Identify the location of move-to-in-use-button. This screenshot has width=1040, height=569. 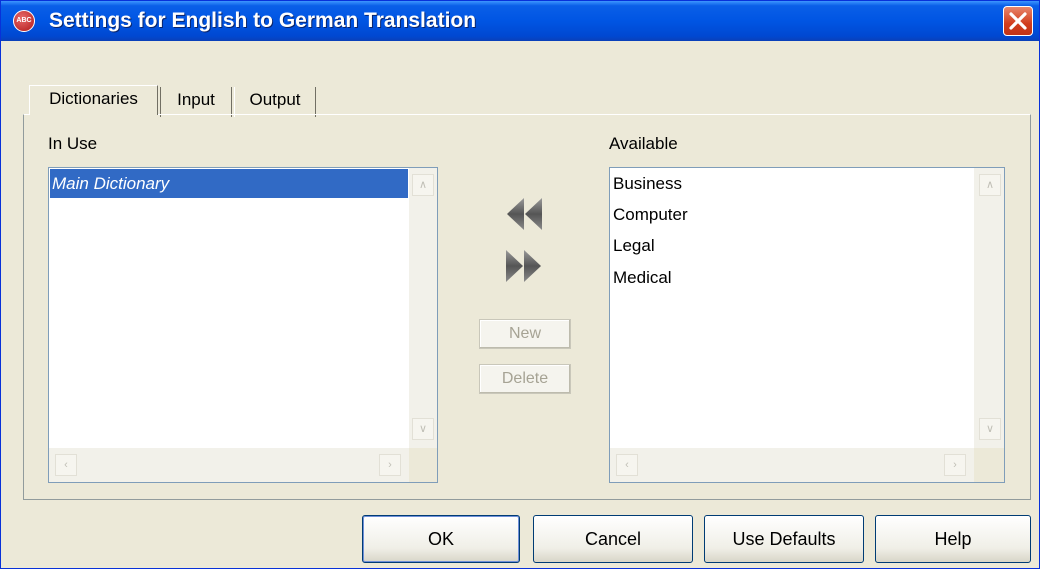
(524, 214).